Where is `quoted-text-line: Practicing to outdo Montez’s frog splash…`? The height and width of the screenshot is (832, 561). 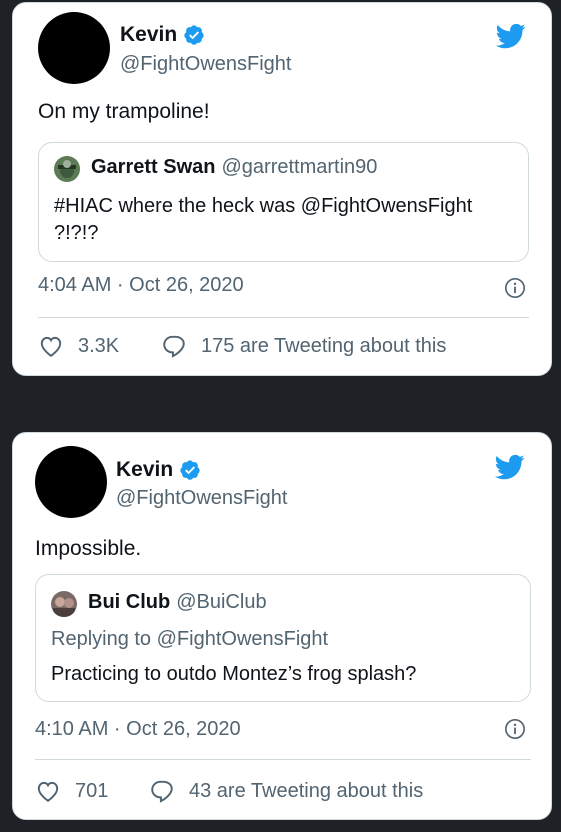 quoted-text-line: Practicing to outdo Montez’s frog splash… is located at coordinates (234, 674).